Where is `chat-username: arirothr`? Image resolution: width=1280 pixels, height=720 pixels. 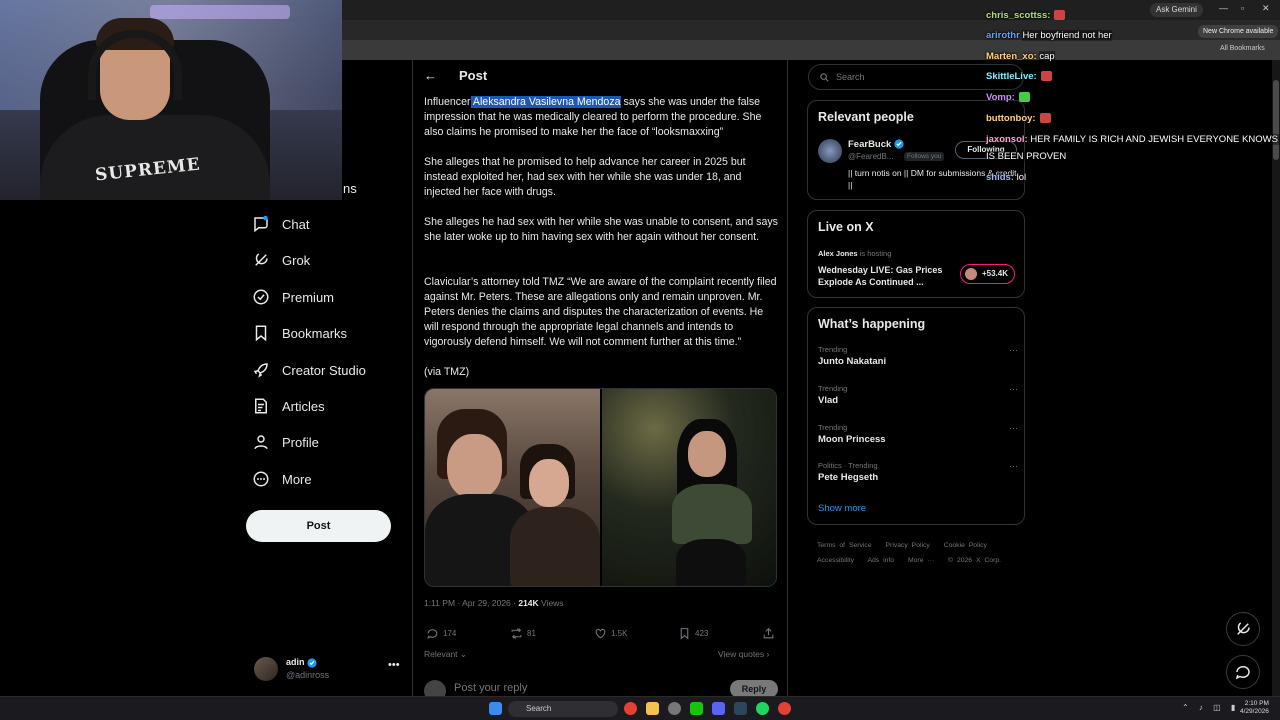 chat-username: arirothr is located at coordinates (1003, 35).